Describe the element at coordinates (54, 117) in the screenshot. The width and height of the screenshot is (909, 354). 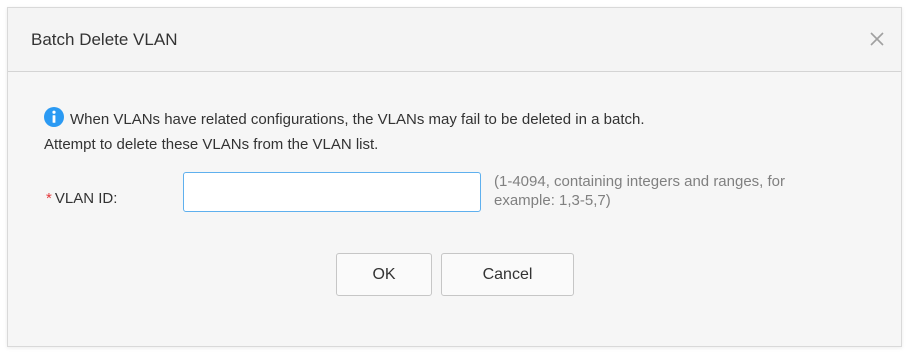
I see `info-icon` at that location.